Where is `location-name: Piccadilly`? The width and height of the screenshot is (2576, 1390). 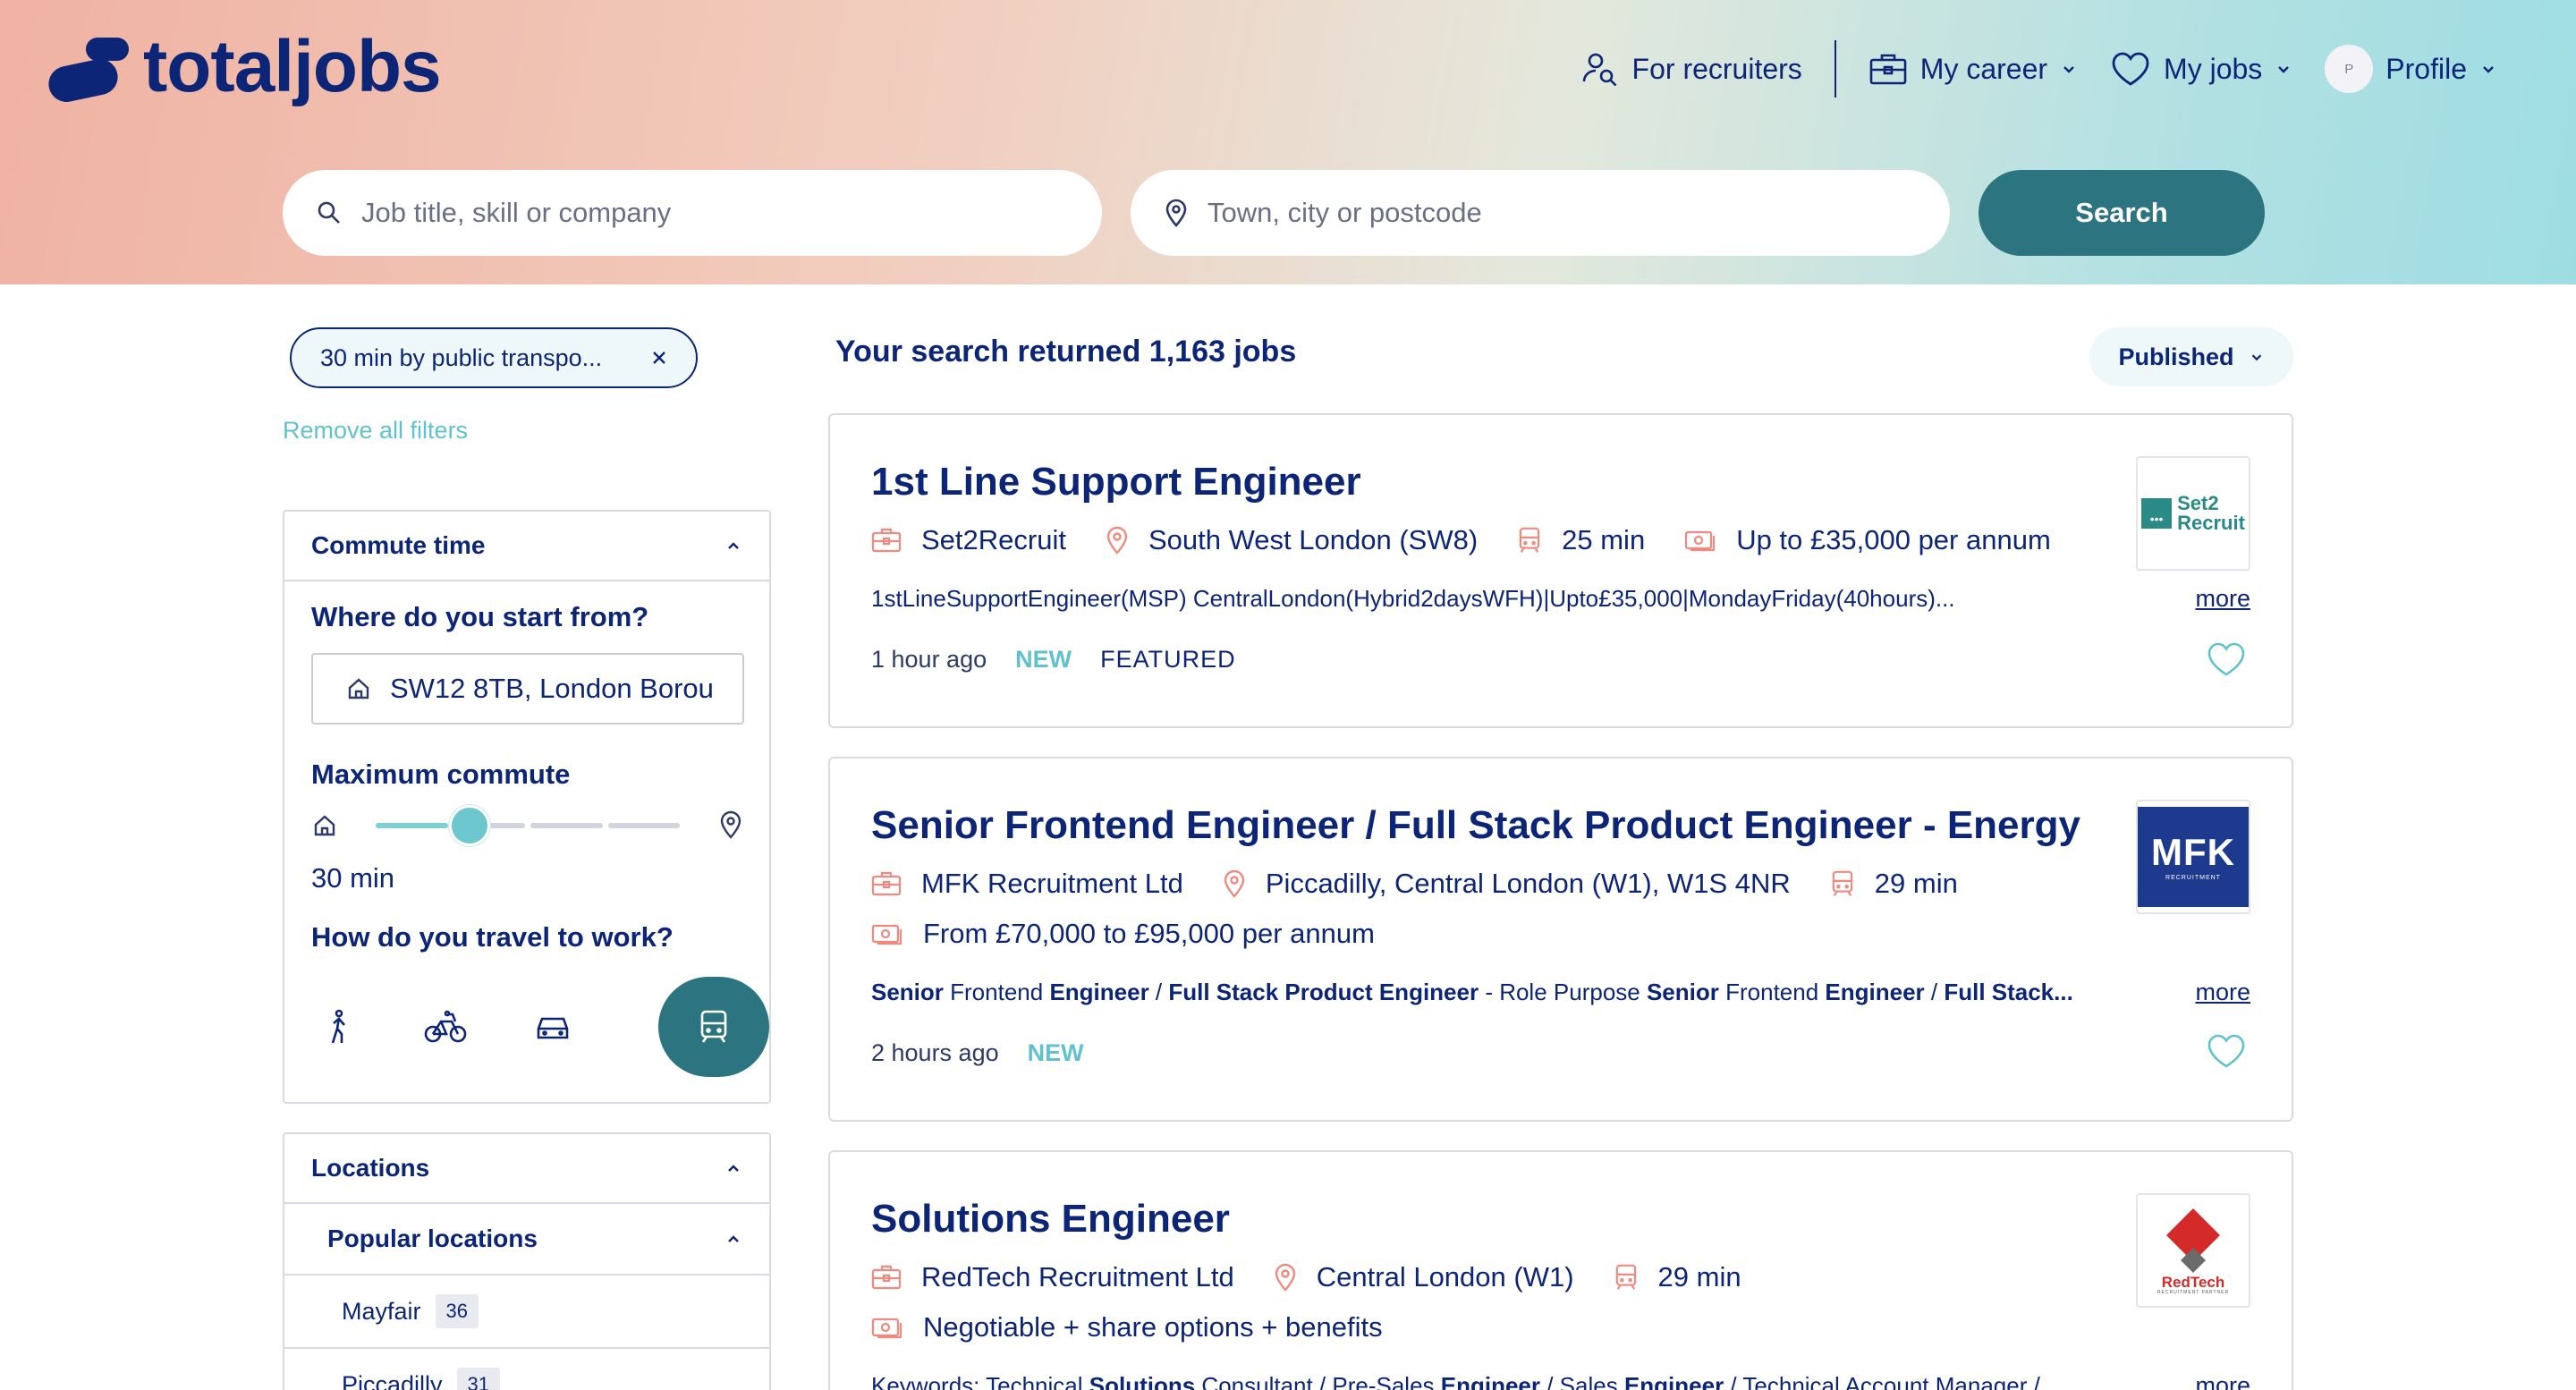
location-name: Piccadilly is located at coordinates (392, 1380).